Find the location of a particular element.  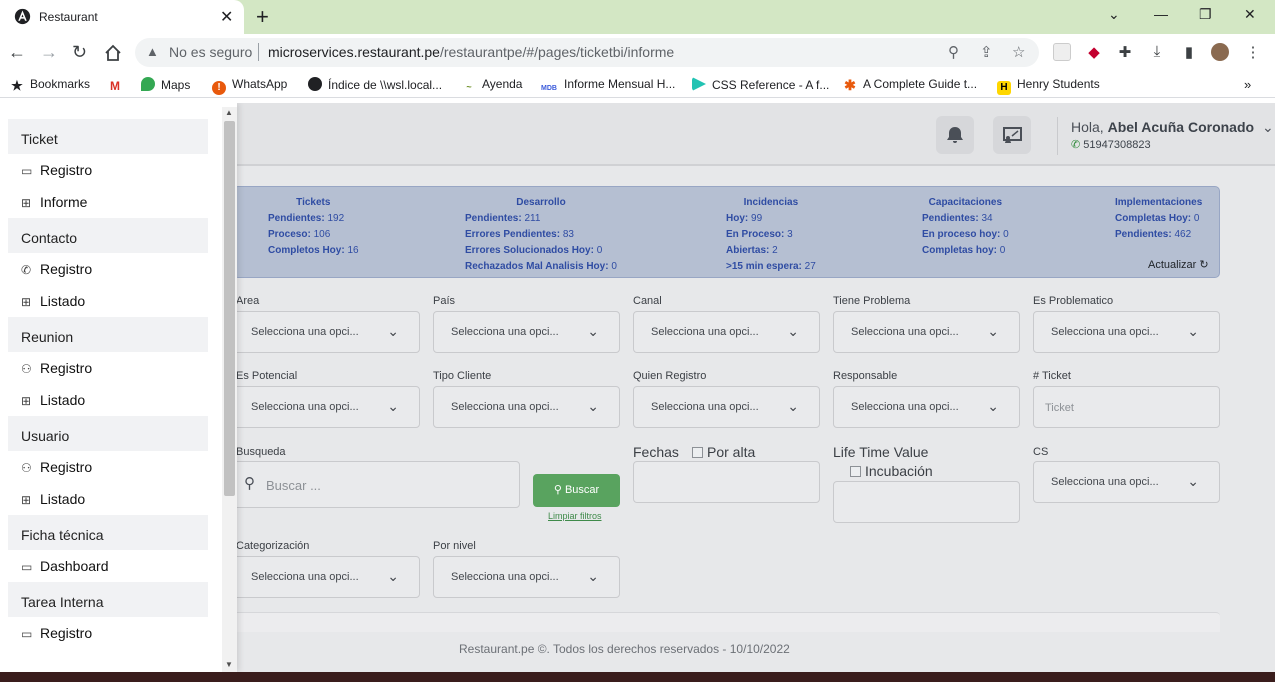

browser-tab: Restaurant ✕ is located at coordinates (122, 17).